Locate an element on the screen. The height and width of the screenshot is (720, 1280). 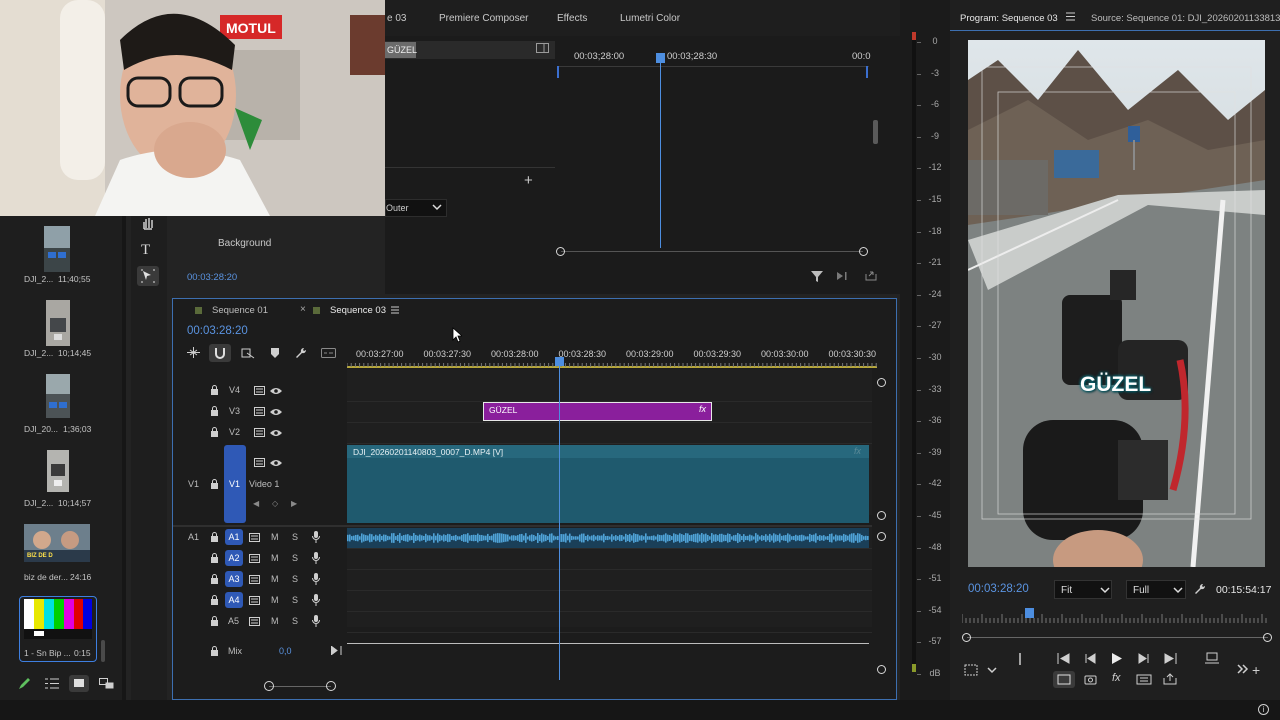
tab-lumetri-color: Lumetri Color is located at coordinates (650, 18).